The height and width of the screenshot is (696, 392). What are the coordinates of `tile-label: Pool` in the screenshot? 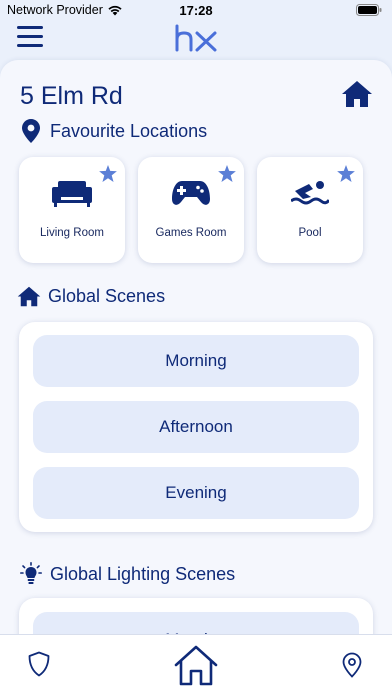 It's located at (310, 233).